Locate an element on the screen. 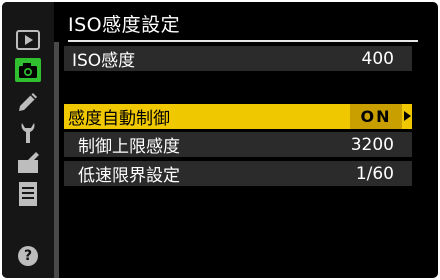 The width and height of the screenshot is (440, 280). max-sensitivity-row: 制御上限感度 3200 is located at coordinates (238, 144).